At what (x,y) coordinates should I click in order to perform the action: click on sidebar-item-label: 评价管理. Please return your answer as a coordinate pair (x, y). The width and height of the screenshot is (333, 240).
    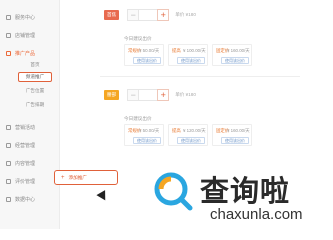
    Looking at the image, I should click on (25, 181).